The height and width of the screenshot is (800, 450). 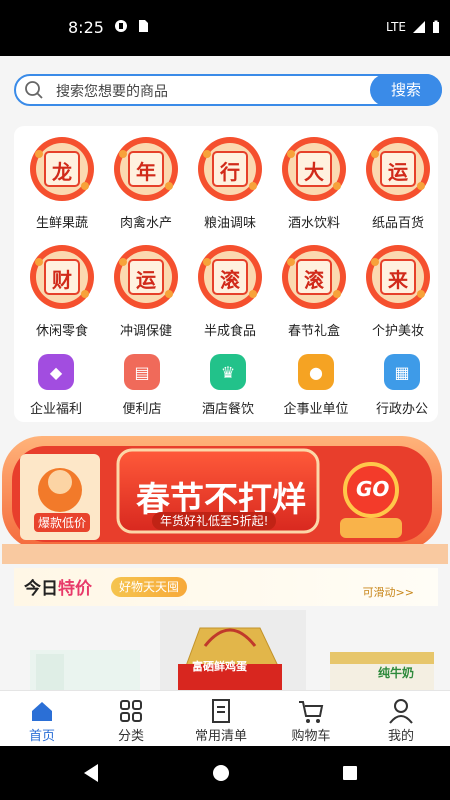 What do you see at coordinates (121, 26) in the screenshot?
I see `notification-icon` at bounding box center [121, 26].